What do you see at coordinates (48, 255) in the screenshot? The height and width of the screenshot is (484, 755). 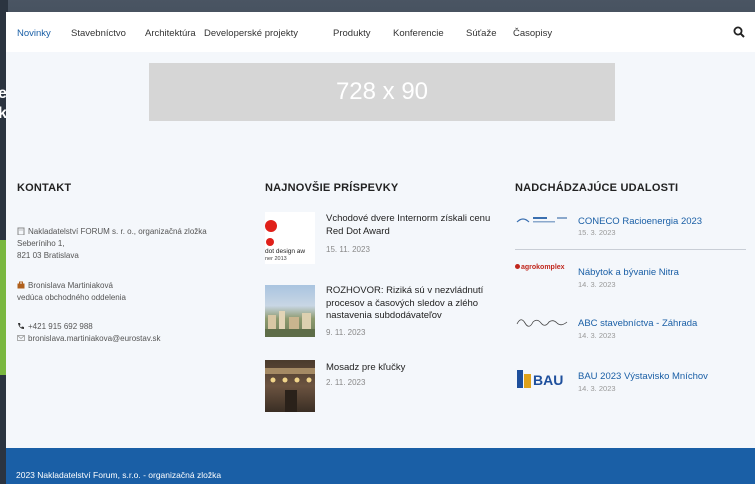 I see `contact-city: 821 03 Bratislava` at bounding box center [48, 255].